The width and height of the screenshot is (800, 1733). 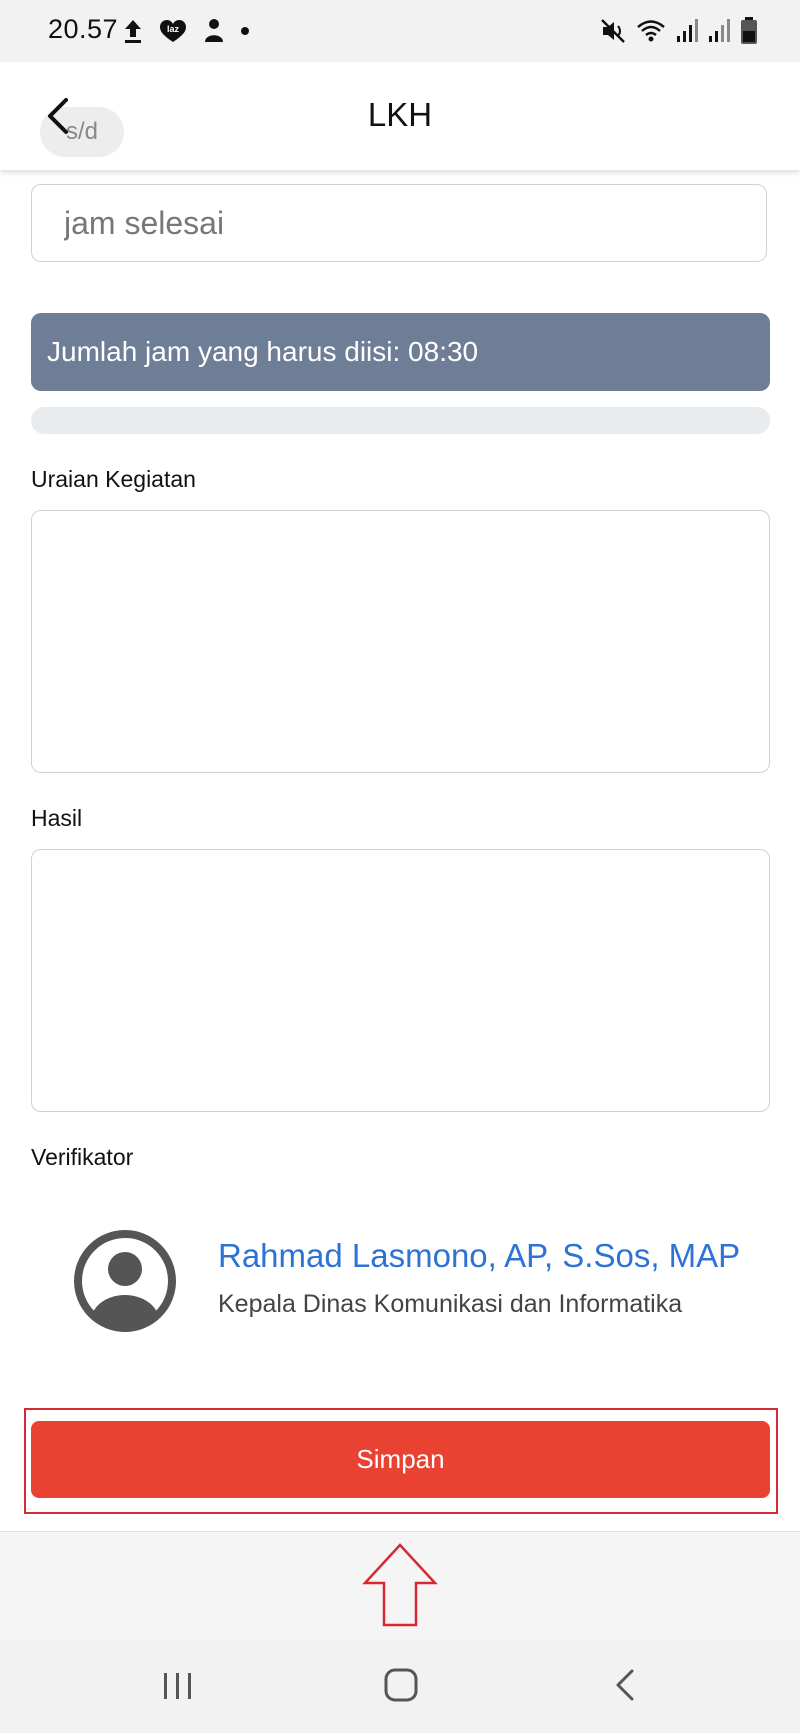 I want to click on status-right-icons, so click(x=679, y=31).